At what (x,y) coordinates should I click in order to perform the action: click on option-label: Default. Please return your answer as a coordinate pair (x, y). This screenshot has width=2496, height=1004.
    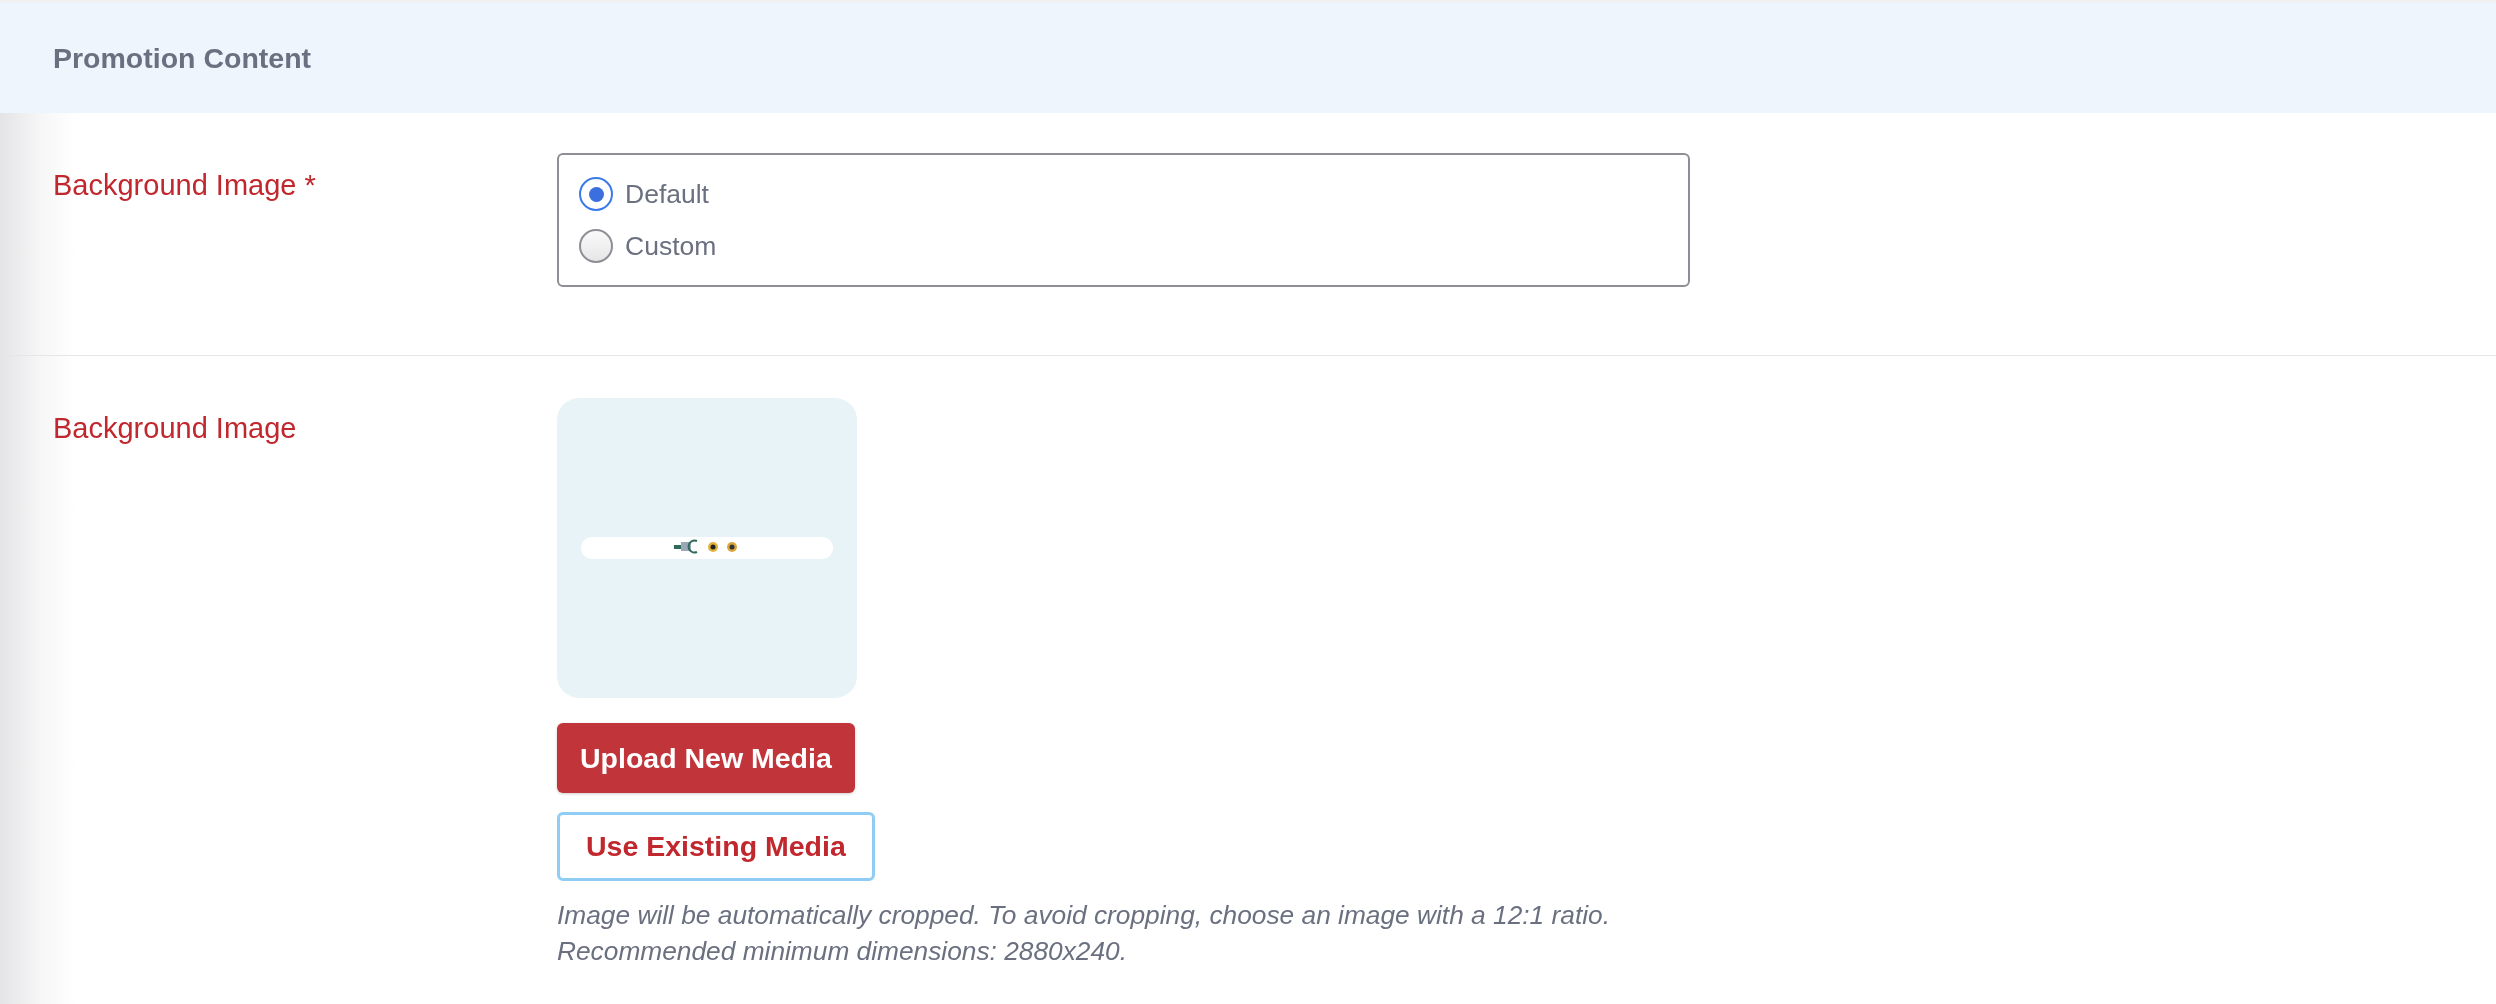
    Looking at the image, I should click on (667, 194).